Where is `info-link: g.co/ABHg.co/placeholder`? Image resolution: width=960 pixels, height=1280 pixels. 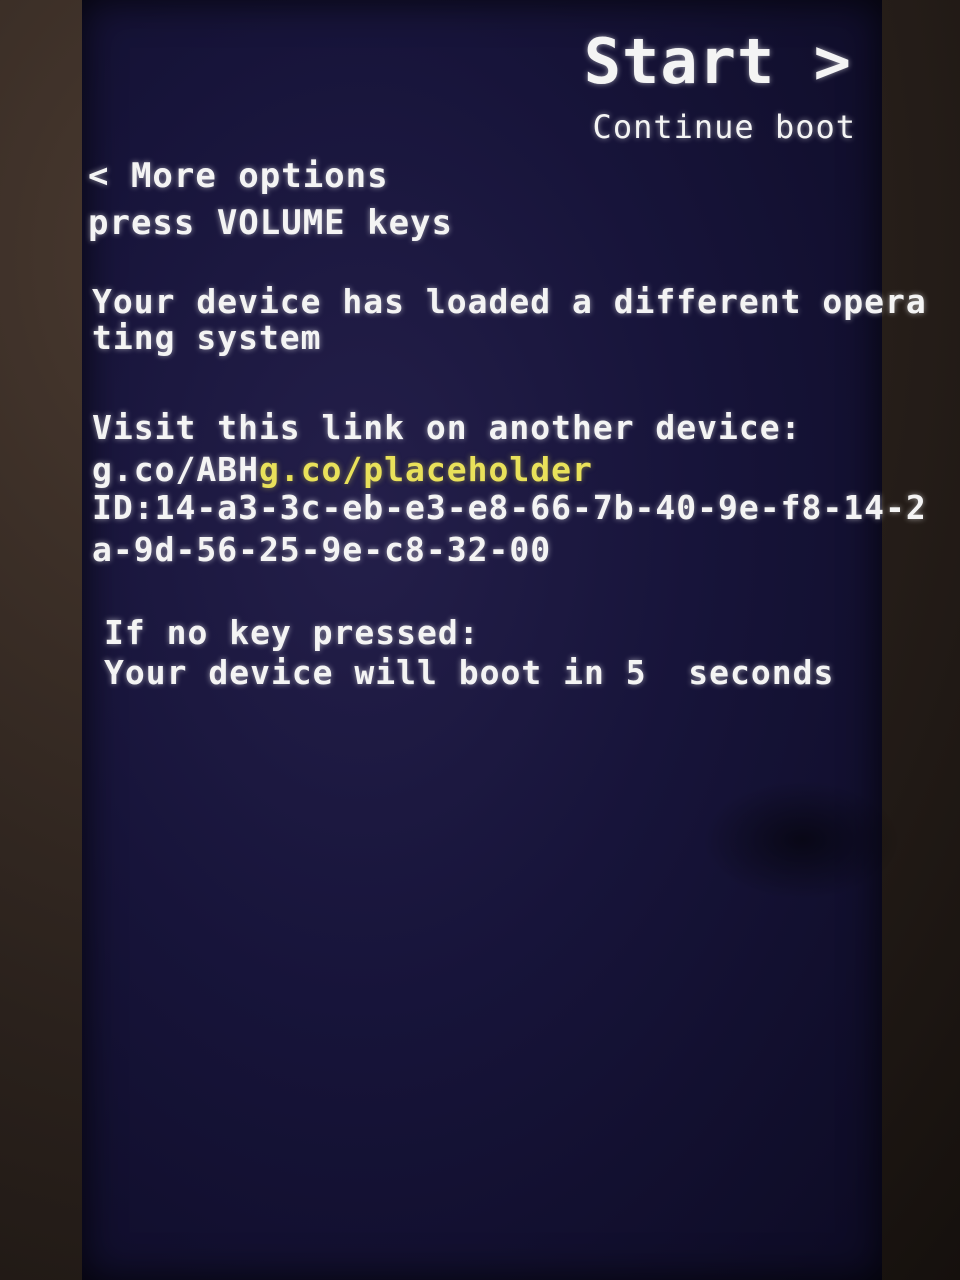
info-link: g.co/ABHg.co/placeholder is located at coordinates (342, 469).